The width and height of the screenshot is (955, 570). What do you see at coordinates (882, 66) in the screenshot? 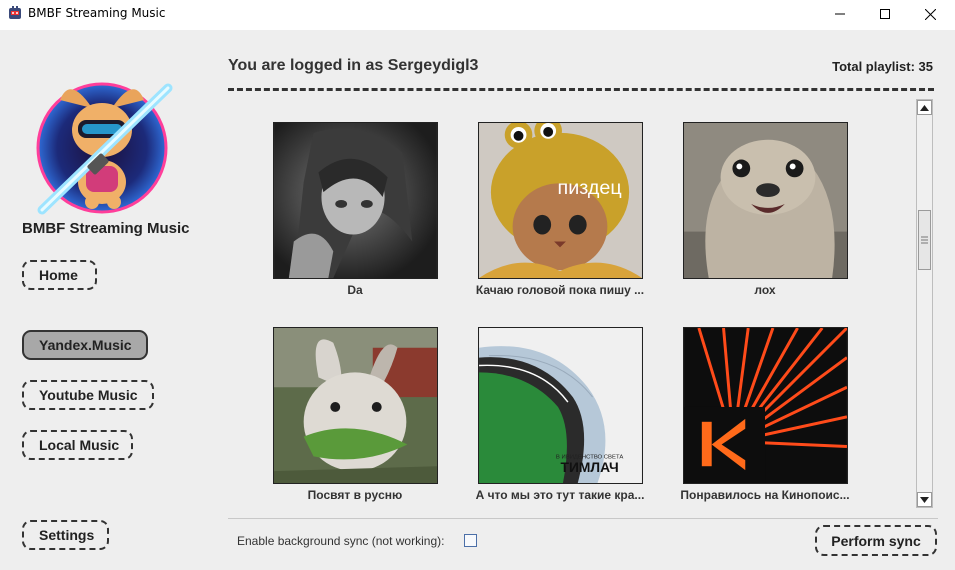
I see `total-playlist-count: Total playlist: 35` at bounding box center [882, 66].